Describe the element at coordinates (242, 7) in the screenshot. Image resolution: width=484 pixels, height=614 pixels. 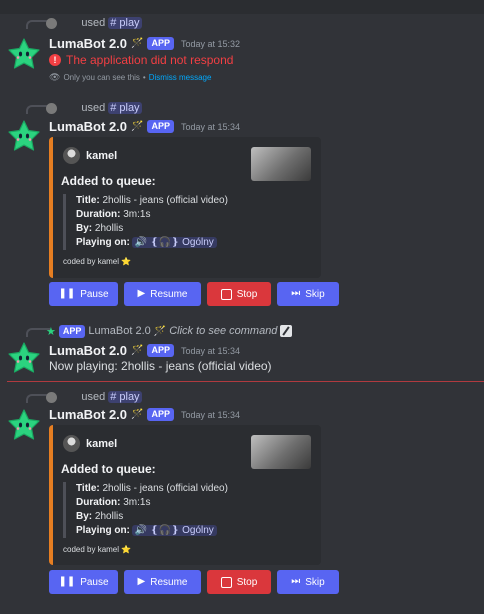
I see `top-bar` at that location.